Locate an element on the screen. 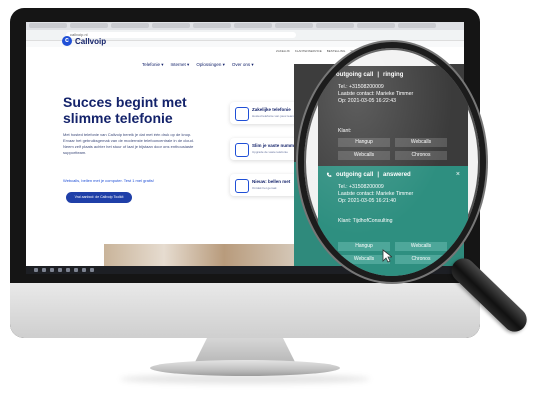 The width and height of the screenshot is (553, 394). hero-title: Succes begint met slimme telefonie is located at coordinates (153, 110).